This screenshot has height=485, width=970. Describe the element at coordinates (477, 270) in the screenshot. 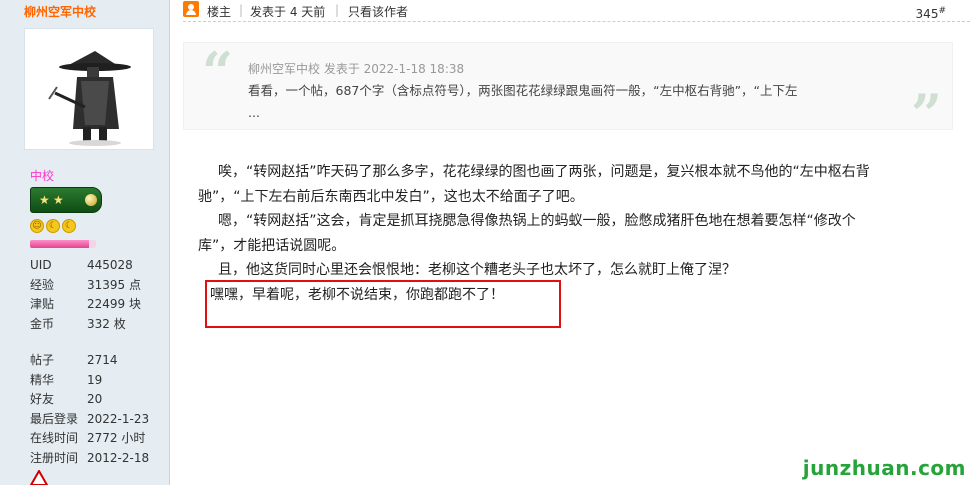

I see `post-paragraph: 且，他这货同时心里还会恨恨地：老柳这个糟老头子也太坏了，怎么就盯上俺了涅？` at that location.